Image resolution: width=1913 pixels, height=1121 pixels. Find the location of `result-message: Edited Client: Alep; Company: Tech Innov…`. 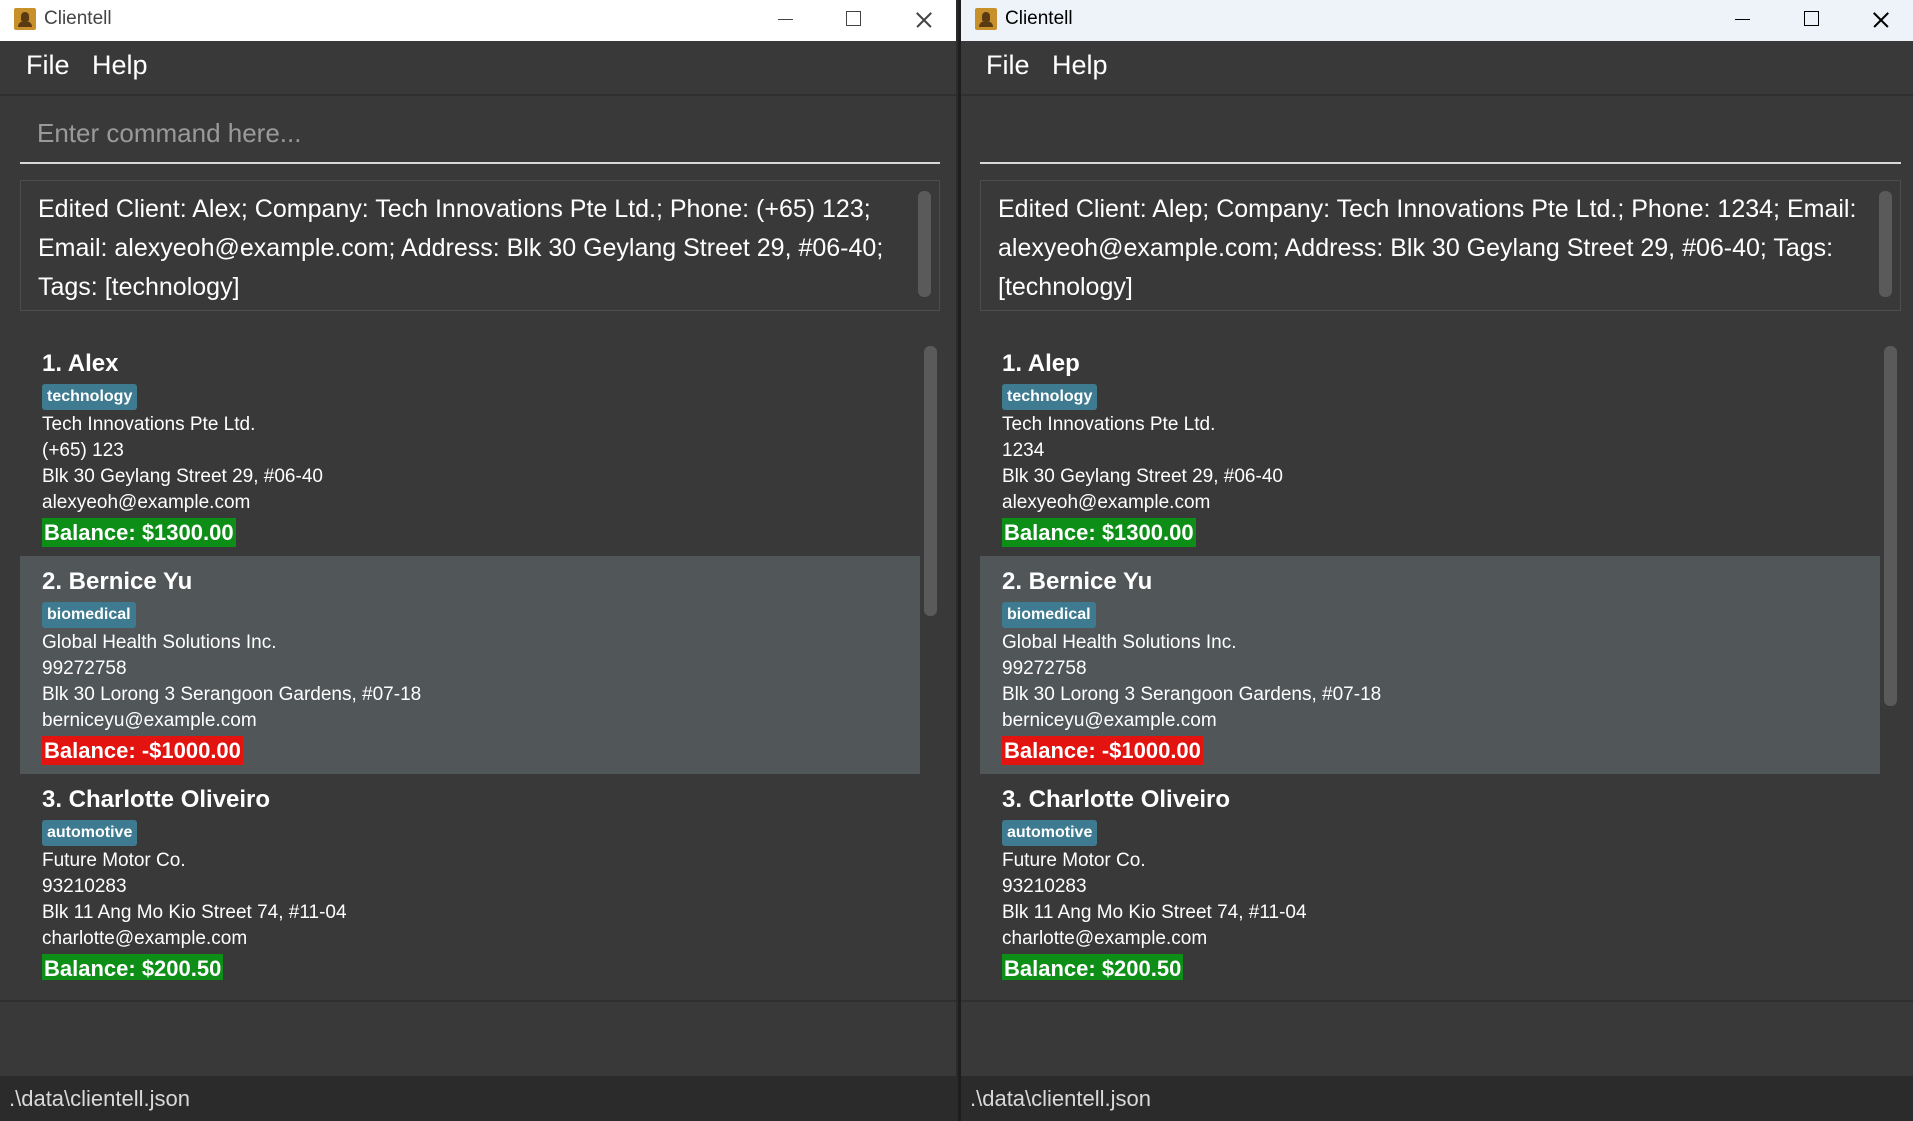

result-message: Edited Client: Alep; Company: Tech Innov… is located at coordinates (1427, 248).